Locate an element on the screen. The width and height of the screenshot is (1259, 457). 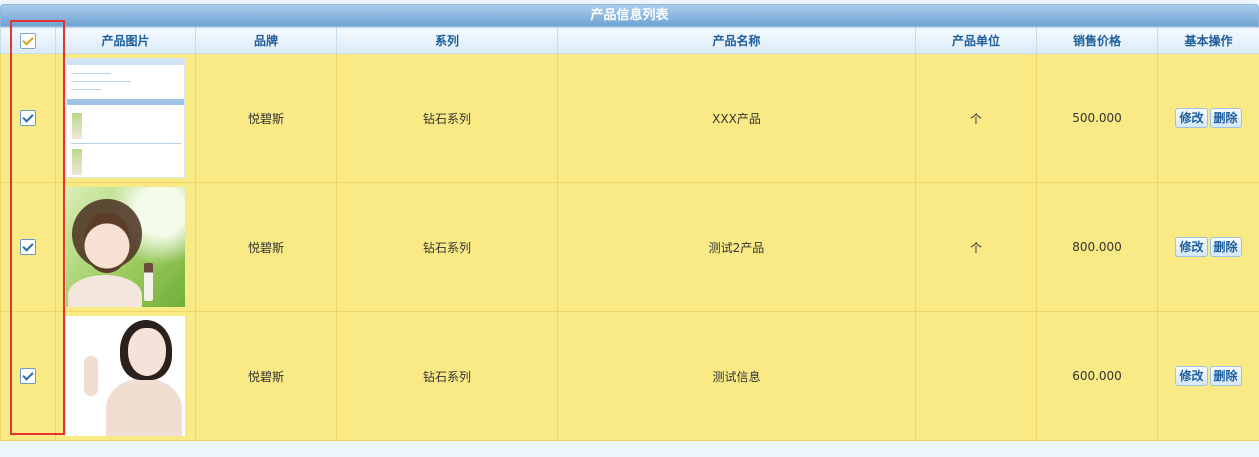
column-header-unit: 产品单位 is located at coordinates (976, 40).